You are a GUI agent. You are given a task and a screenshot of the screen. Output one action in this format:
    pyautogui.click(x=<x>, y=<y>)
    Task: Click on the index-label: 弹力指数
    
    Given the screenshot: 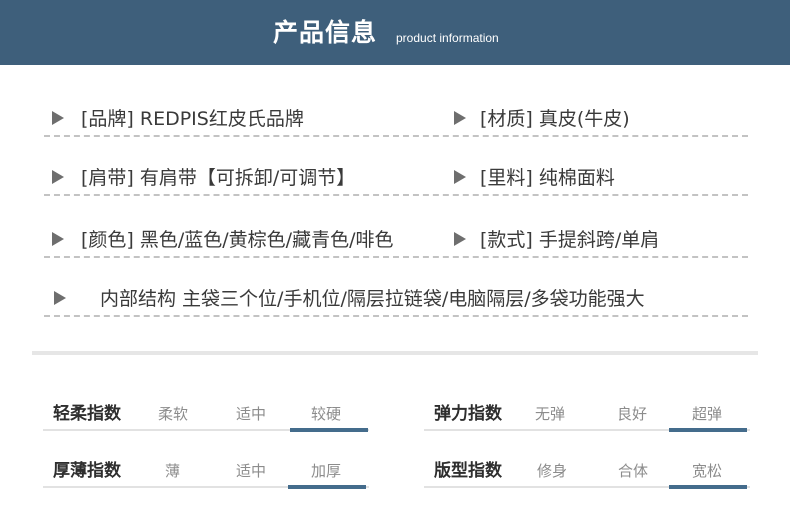 What is the action you would take?
    pyautogui.click(x=468, y=414)
    